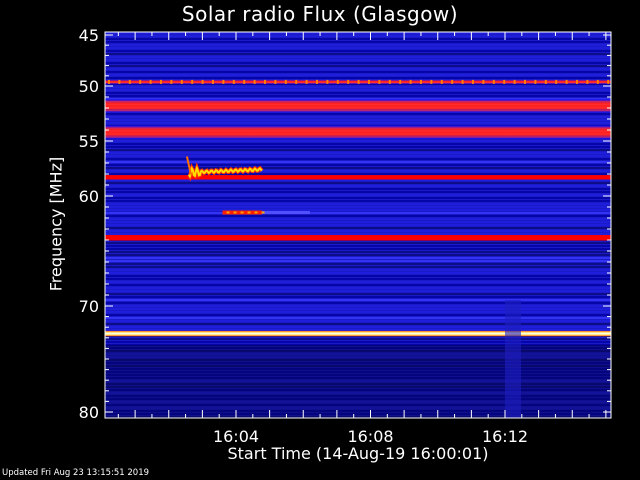 The width and height of the screenshot is (640, 480). I want to click on y-tick-label: 60, so click(89, 196).